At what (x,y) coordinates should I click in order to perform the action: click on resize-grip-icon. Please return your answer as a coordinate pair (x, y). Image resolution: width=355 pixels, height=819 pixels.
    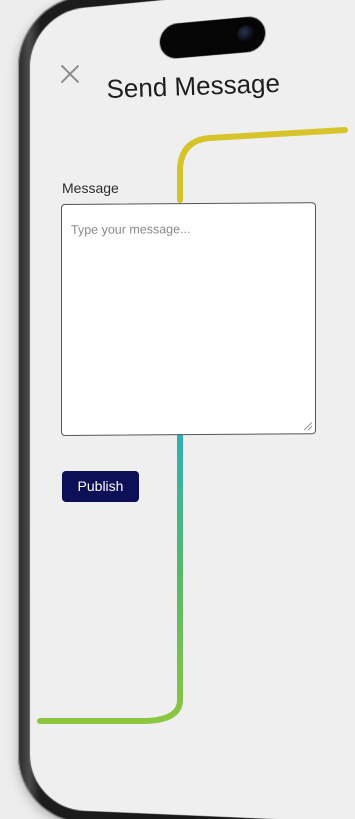
    Looking at the image, I should click on (308, 426).